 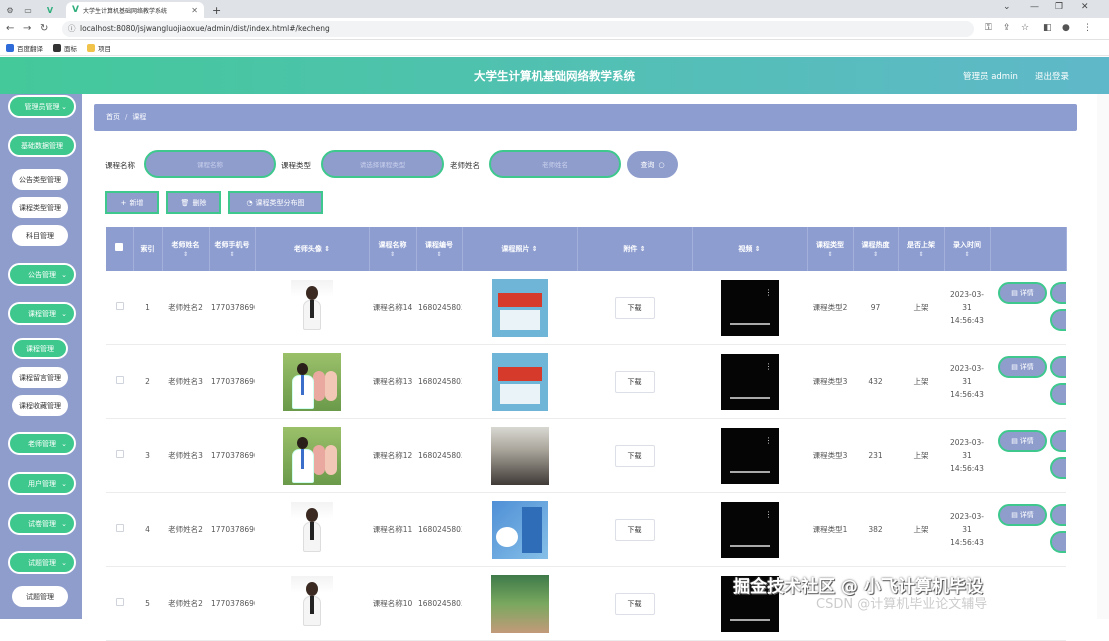 What do you see at coordinates (148, 249) in the screenshot?
I see `col-header: 索引` at bounding box center [148, 249].